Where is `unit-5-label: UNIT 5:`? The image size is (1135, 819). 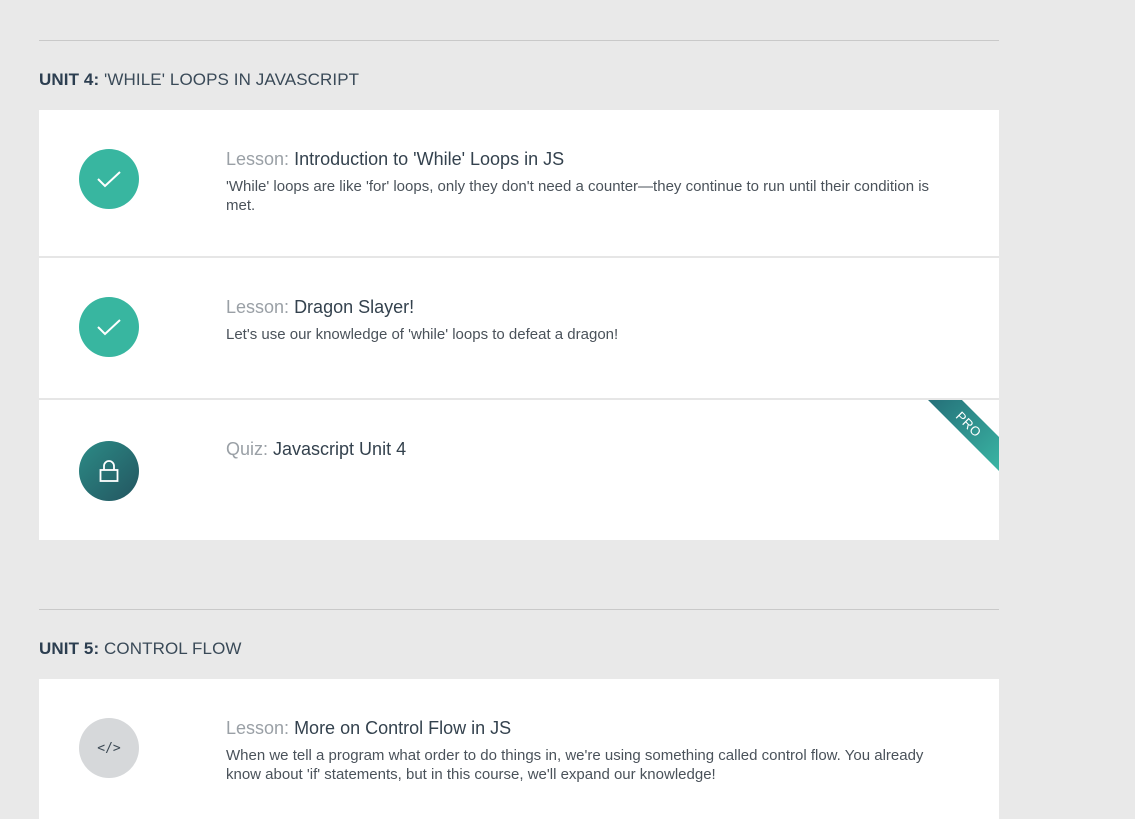 unit-5-label: UNIT 5: is located at coordinates (69, 648).